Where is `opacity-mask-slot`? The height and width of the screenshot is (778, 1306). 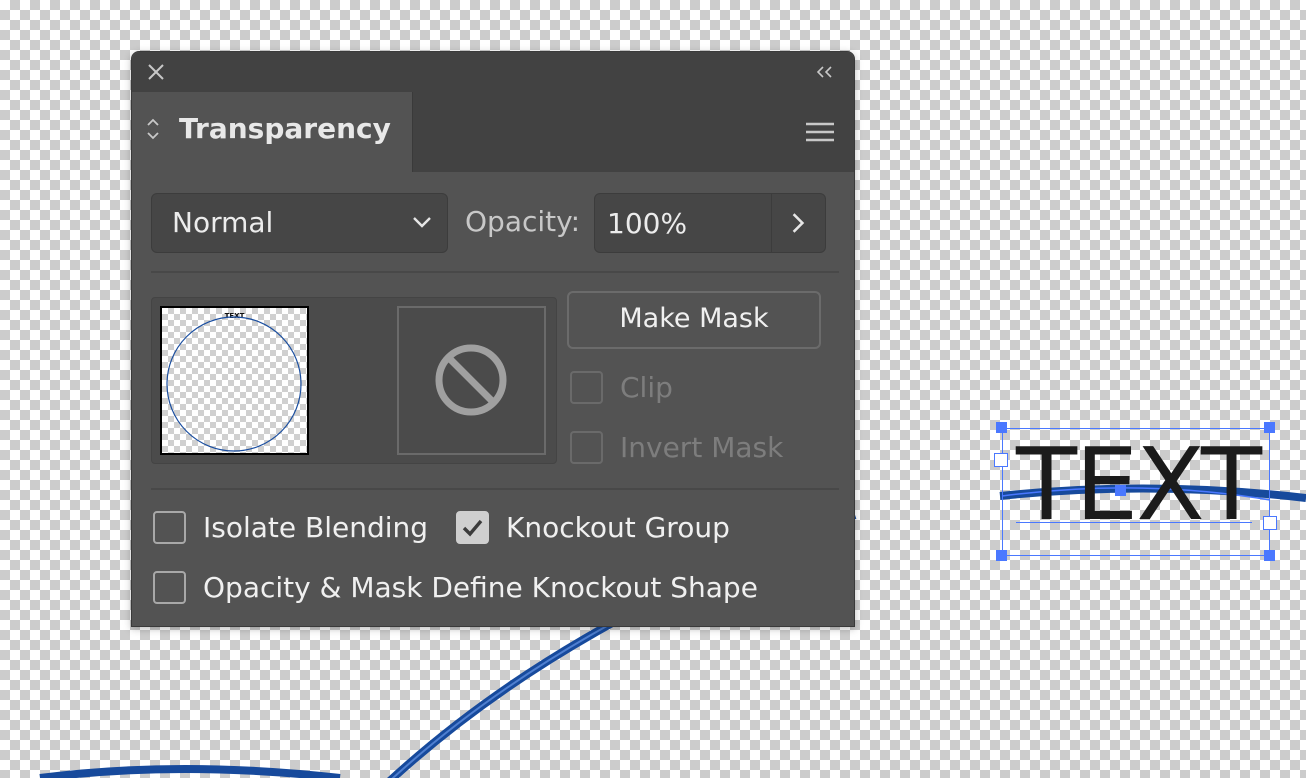
opacity-mask-slot is located at coordinates (471, 380).